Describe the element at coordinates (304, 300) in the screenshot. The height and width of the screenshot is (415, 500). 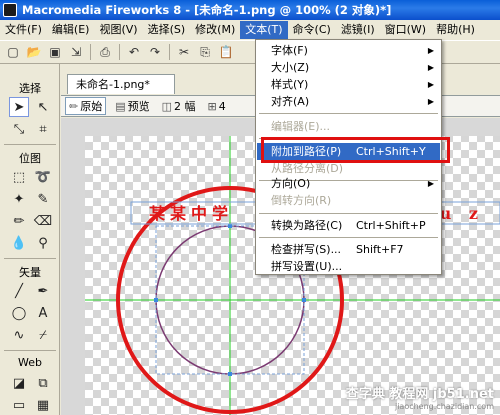
I see `path-point-right` at that location.